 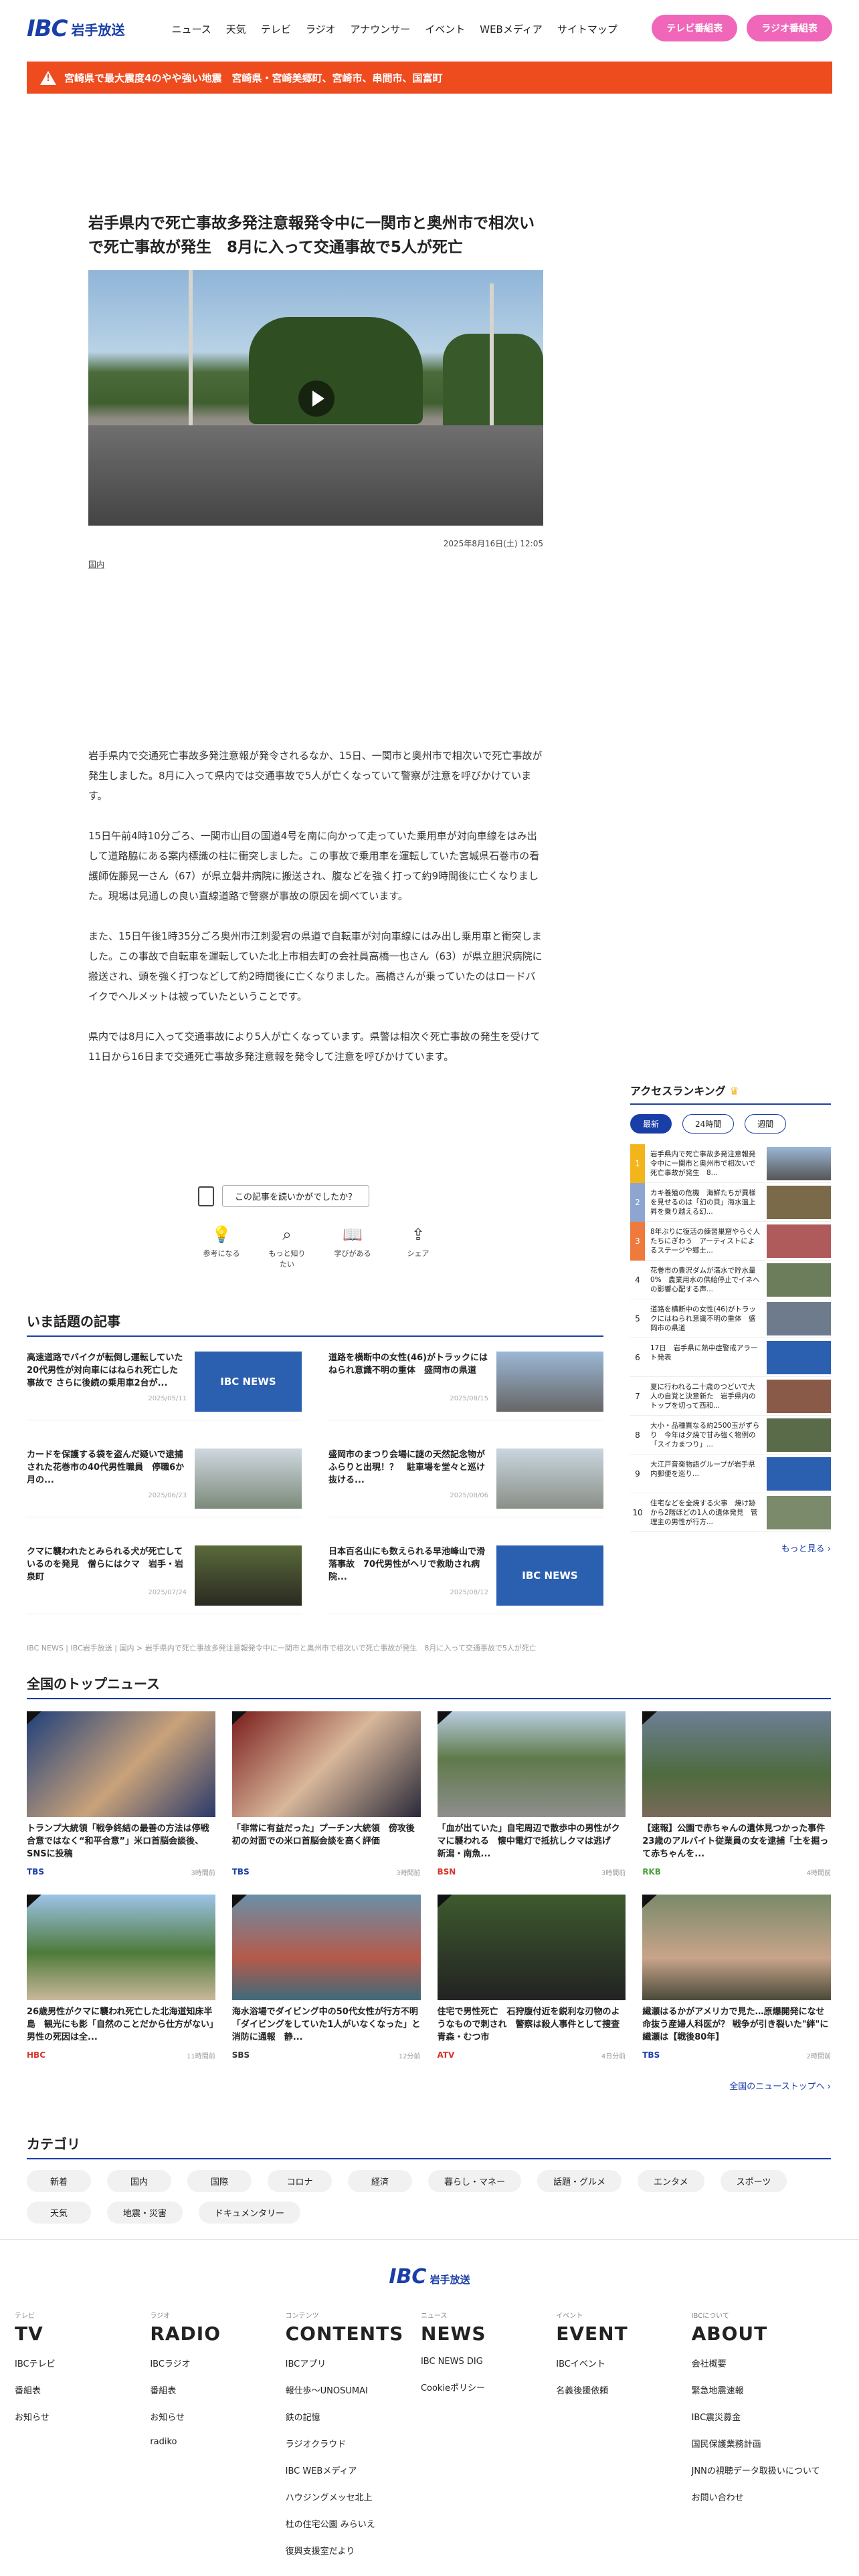 What do you see at coordinates (671, 2181) in the screenshot?
I see `category-chip: エンタメ` at bounding box center [671, 2181].